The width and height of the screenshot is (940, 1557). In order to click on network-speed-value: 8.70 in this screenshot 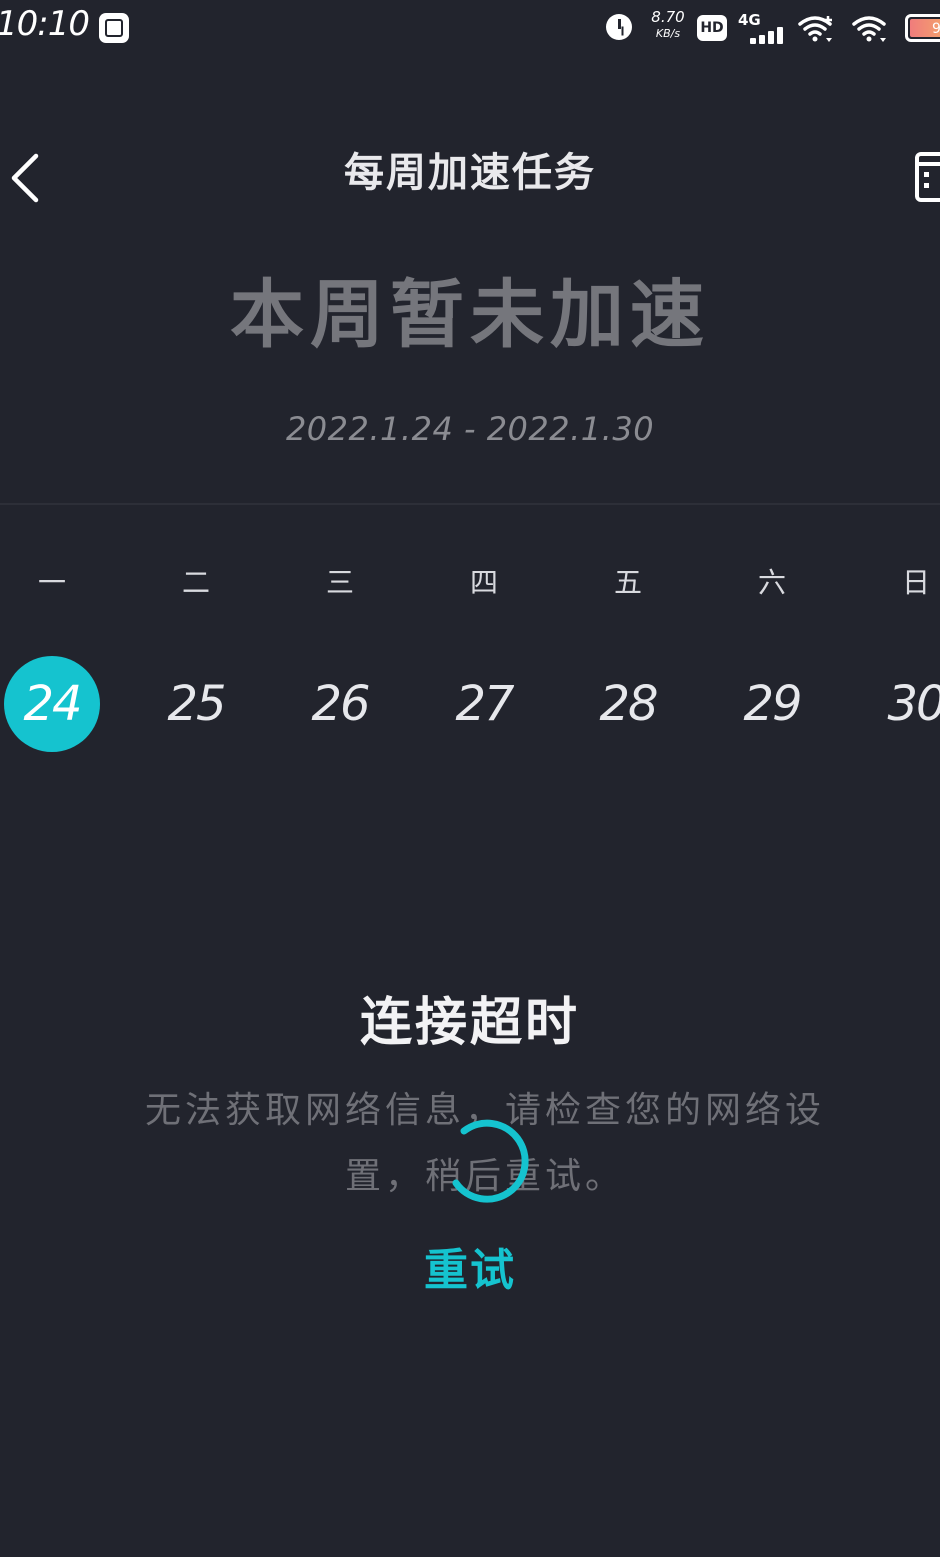, I will do `click(668, 17)`.